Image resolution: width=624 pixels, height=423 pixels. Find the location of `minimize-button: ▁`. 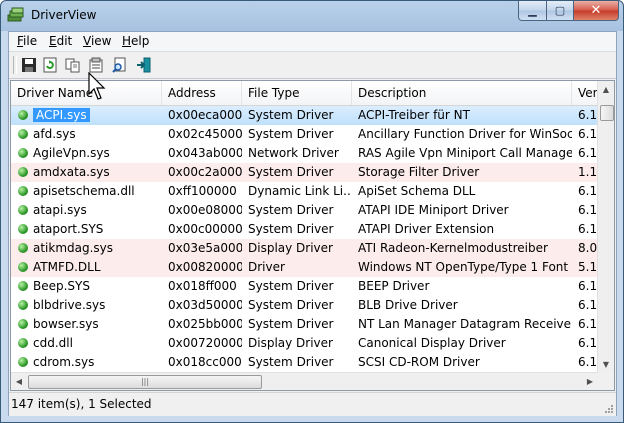

minimize-button: ▁ is located at coordinates (532, 11).